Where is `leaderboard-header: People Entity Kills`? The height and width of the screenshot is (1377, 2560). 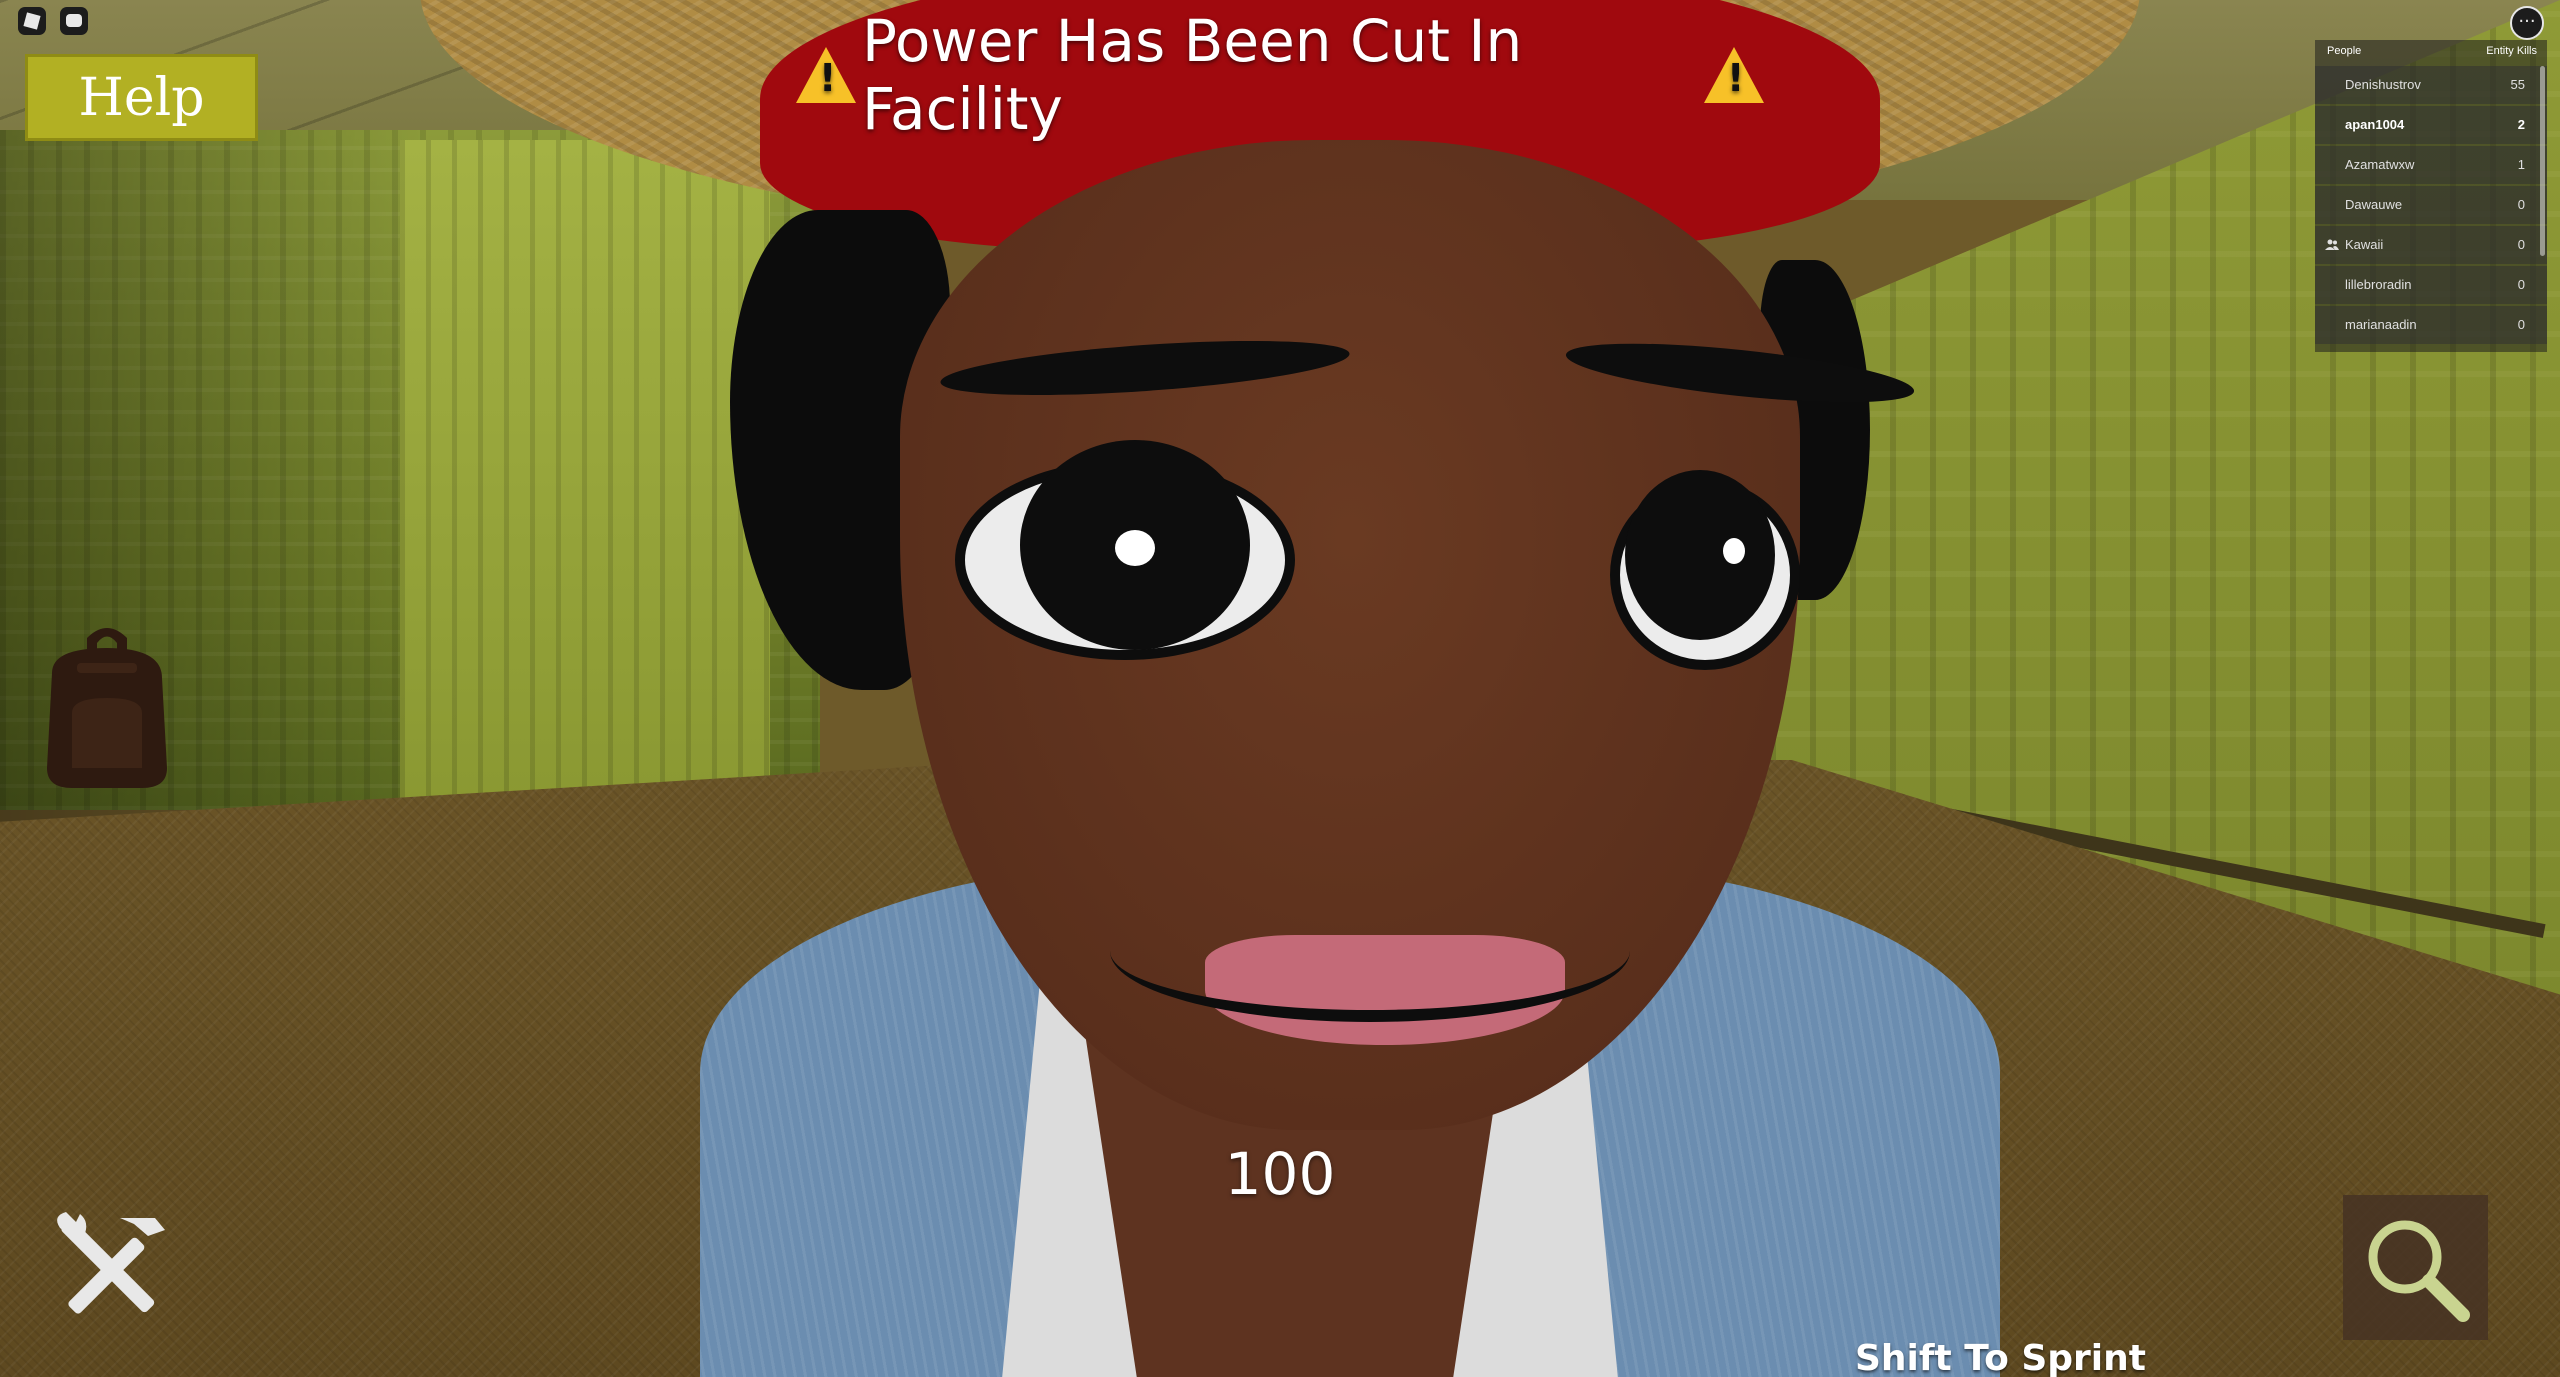
leaderboard-header: People Entity Kills is located at coordinates (2431, 52).